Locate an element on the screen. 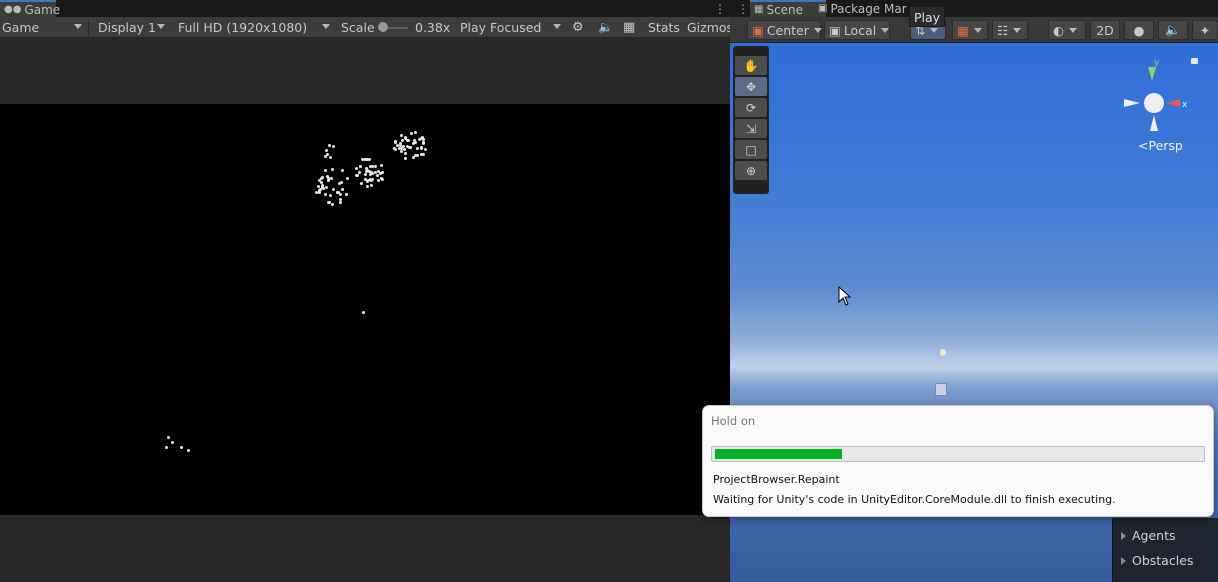 The width and height of the screenshot is (1218, 582). play-mode-dropdown: Play Focused is located at coordinates (500, 27).